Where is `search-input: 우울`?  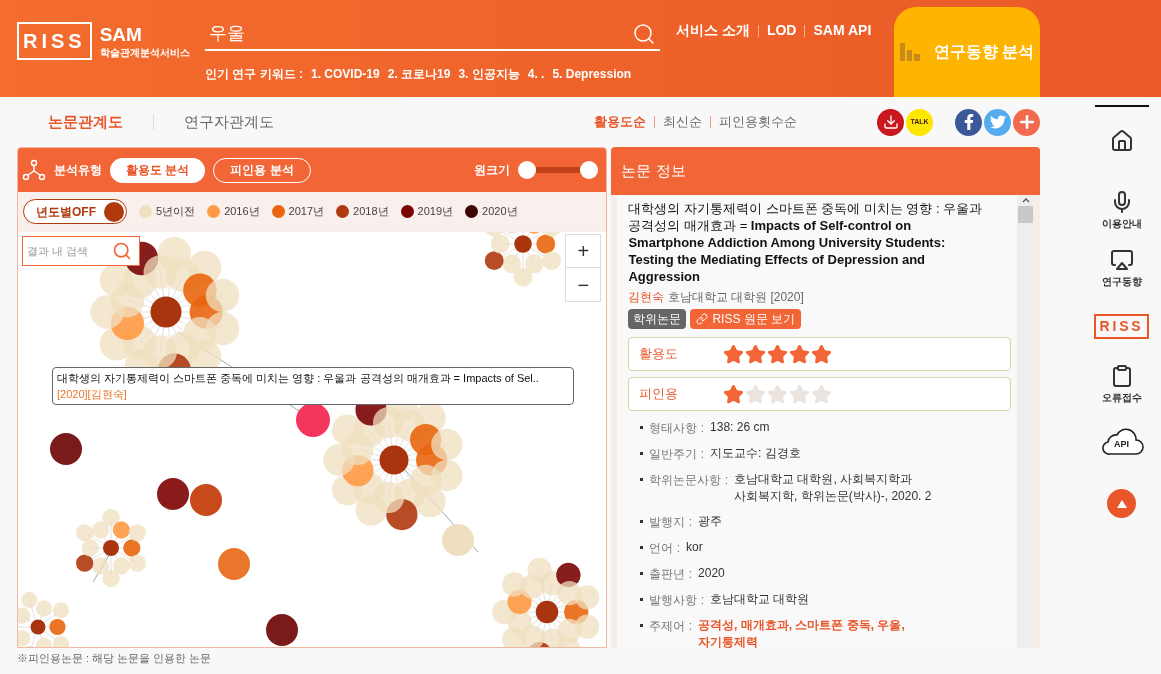 search-input: 우울 is located at coordinates (399, 33).